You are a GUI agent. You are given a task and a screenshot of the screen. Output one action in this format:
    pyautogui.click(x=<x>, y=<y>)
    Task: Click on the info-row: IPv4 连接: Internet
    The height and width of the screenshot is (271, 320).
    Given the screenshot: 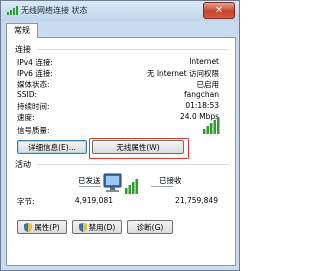 What is the action you would take?
    pyautogui.click(x=118, y=62)
    